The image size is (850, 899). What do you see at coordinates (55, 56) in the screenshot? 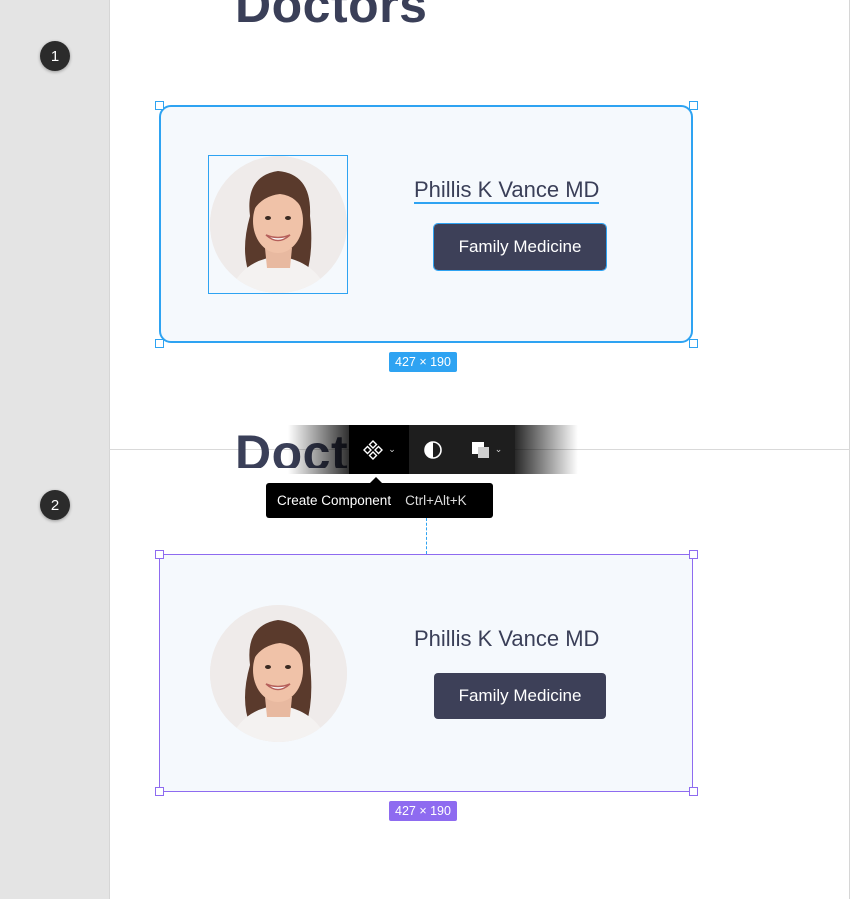
I see `step-badge-1: 1` at bounding box center [55, 56].